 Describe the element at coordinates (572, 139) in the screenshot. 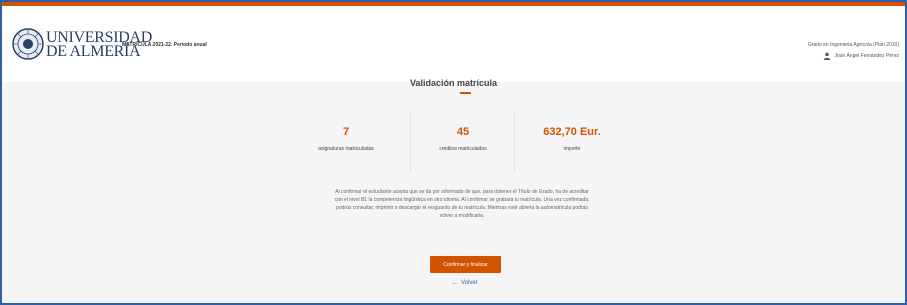

I see `stat-amount: 632,70 Eur. importe` at that location.